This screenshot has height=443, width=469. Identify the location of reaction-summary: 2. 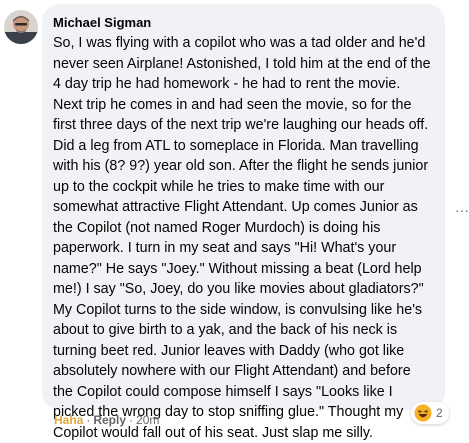
(430, 413).